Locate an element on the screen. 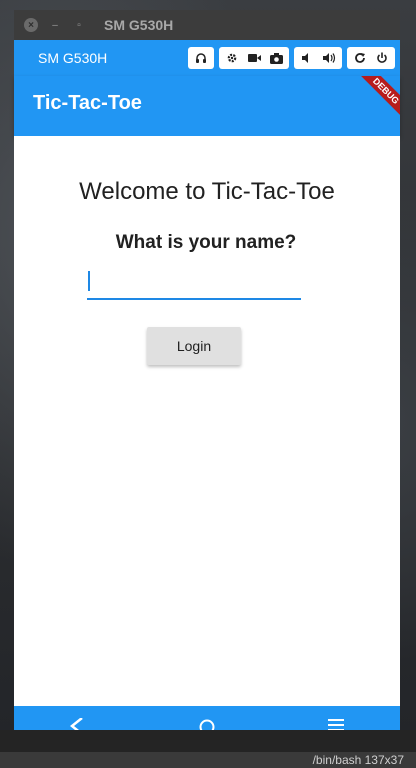 This screenshot has width=416, height=768. welcome-heading: Welcome to Tic-Tac-Toe is located at coordinates (207, 191).